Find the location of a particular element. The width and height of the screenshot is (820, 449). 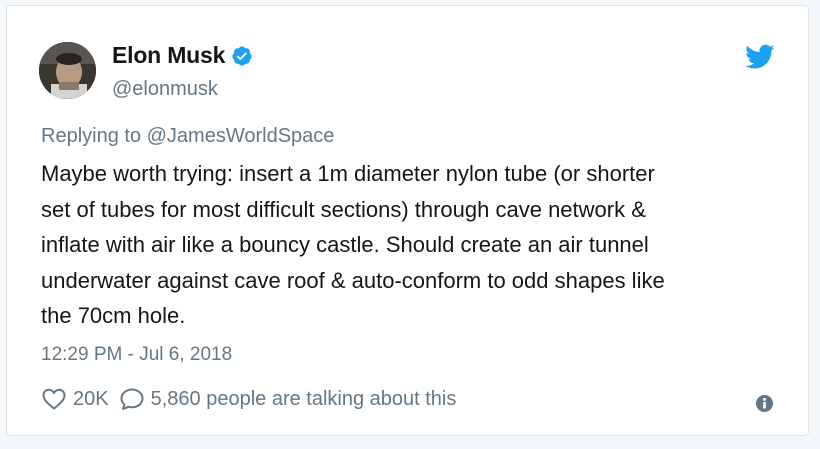

reply-to-link: @JamesWorldSpace is located at coordinates (241, 136).